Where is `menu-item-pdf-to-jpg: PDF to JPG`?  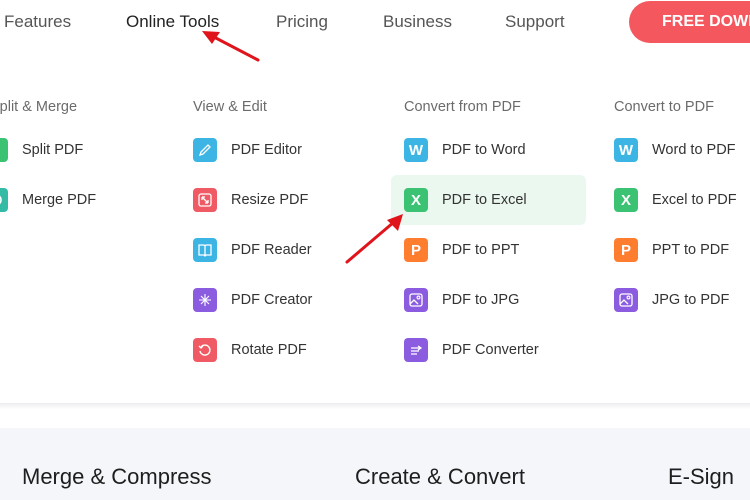 menu-item-pdf-to-jpg: PDF to JPG is located at coordinates (488, 300).